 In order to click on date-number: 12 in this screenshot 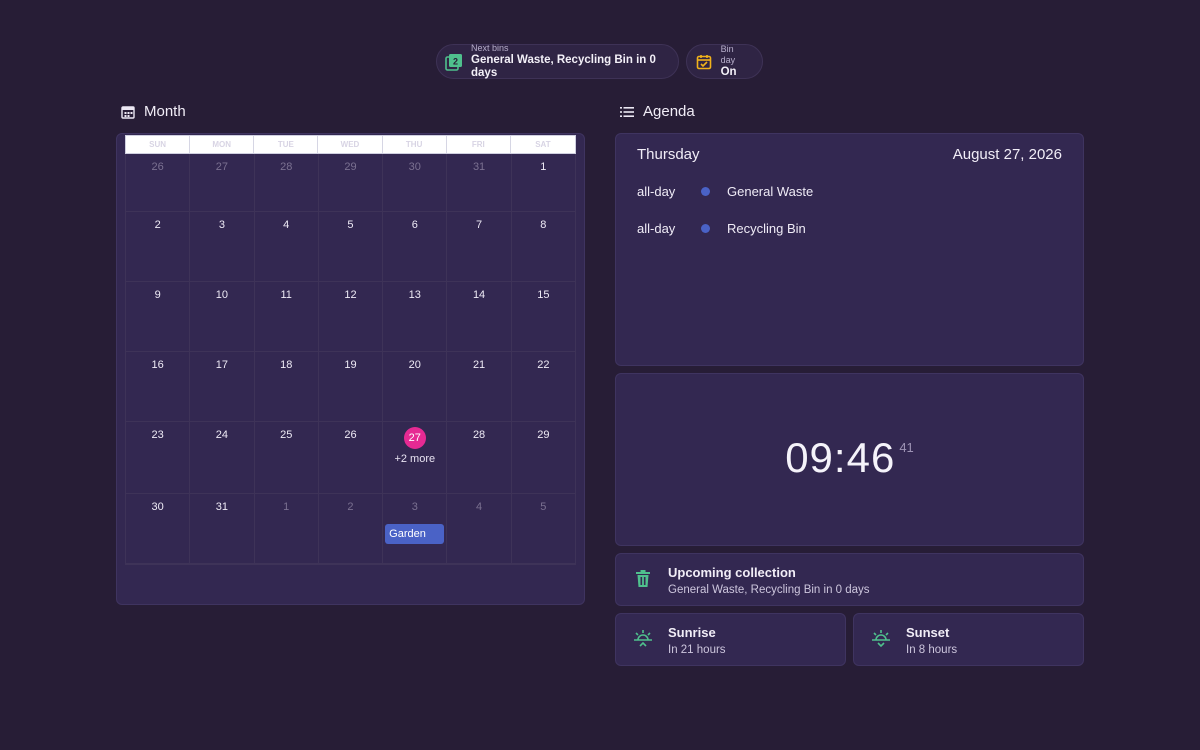, I will do `click(350, 295)`.